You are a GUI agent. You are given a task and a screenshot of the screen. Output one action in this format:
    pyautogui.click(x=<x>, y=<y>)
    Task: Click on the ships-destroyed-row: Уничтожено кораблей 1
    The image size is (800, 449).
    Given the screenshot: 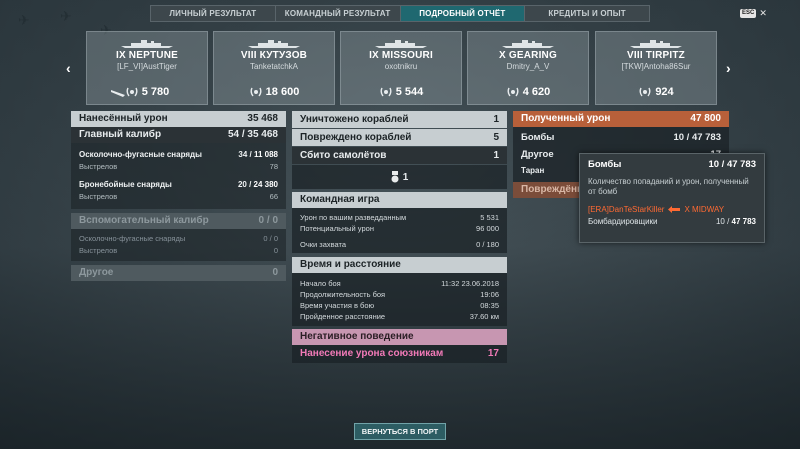 What is the action you would take?
    pyautogui.click(x=399, y=119)
    